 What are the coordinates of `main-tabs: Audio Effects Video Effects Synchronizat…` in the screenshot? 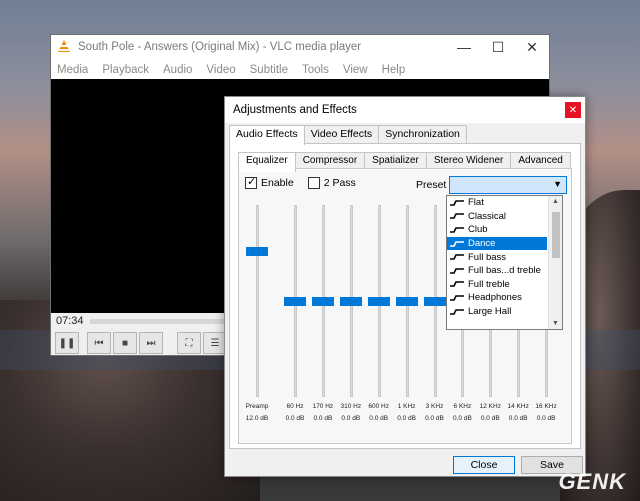 It's located at (348, 135).